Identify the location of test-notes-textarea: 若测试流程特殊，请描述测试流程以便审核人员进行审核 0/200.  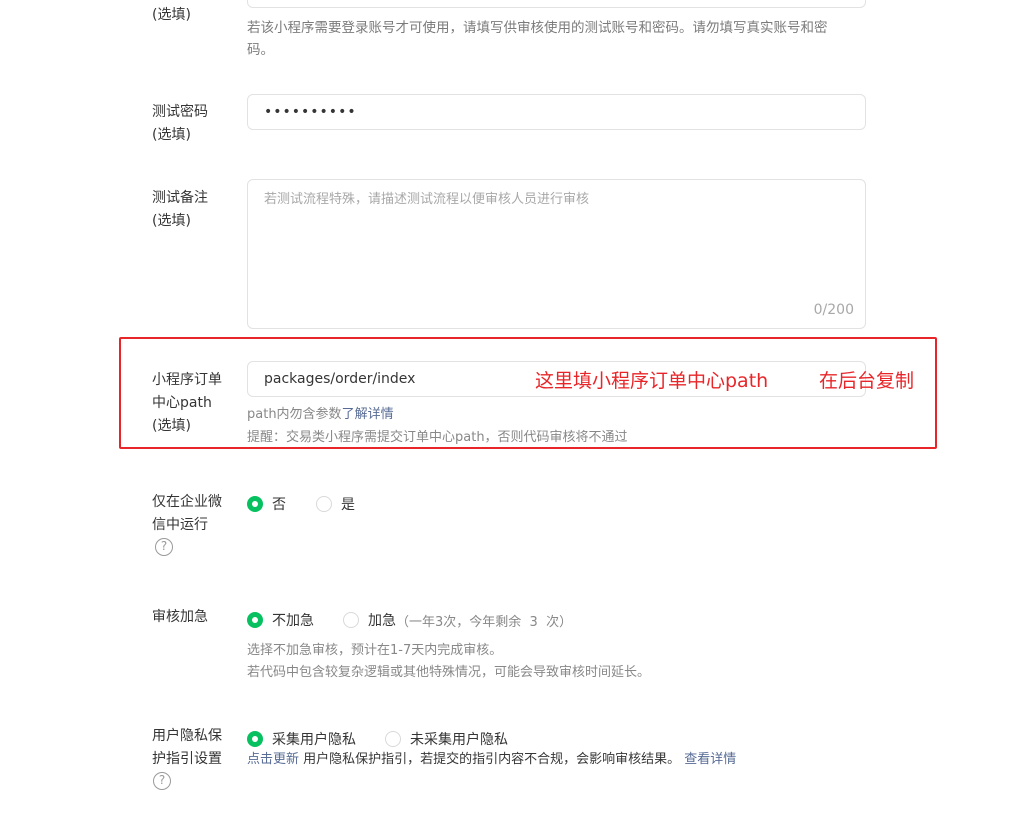
(556, 254).